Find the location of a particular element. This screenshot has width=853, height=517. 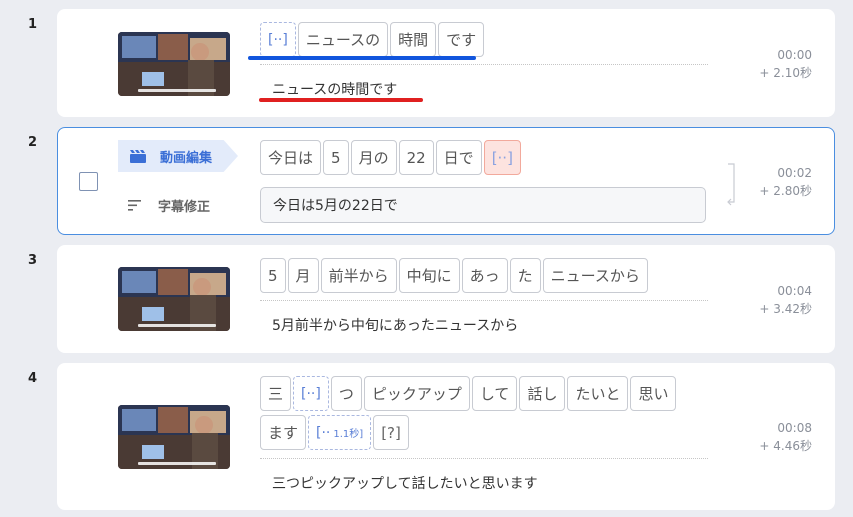

word-chip: 前半から is located at coordinates (358, 275).